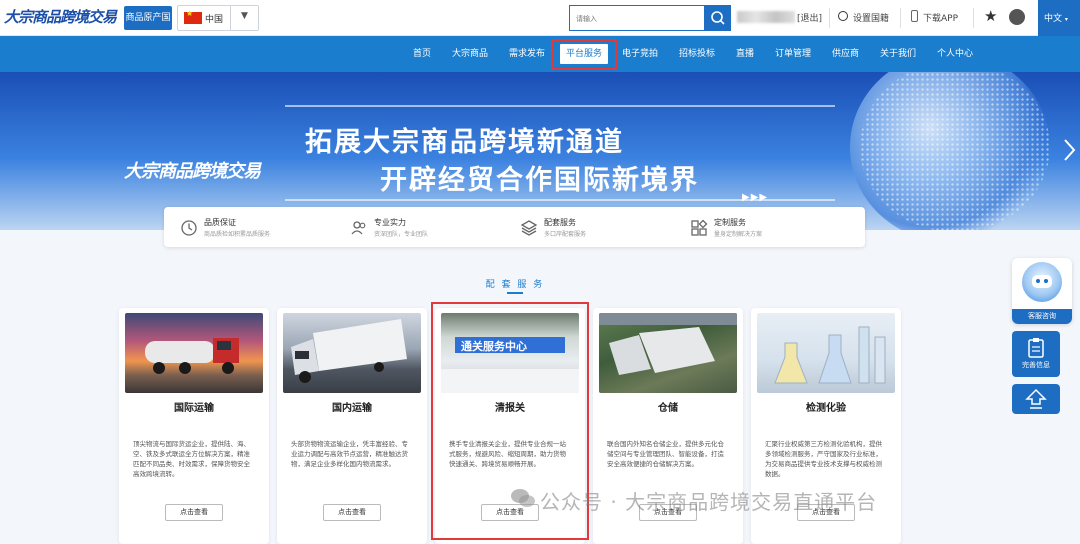 The image size is (1080, 544). I want to click on chevron-down-icon: ▼, so click(244, 16).